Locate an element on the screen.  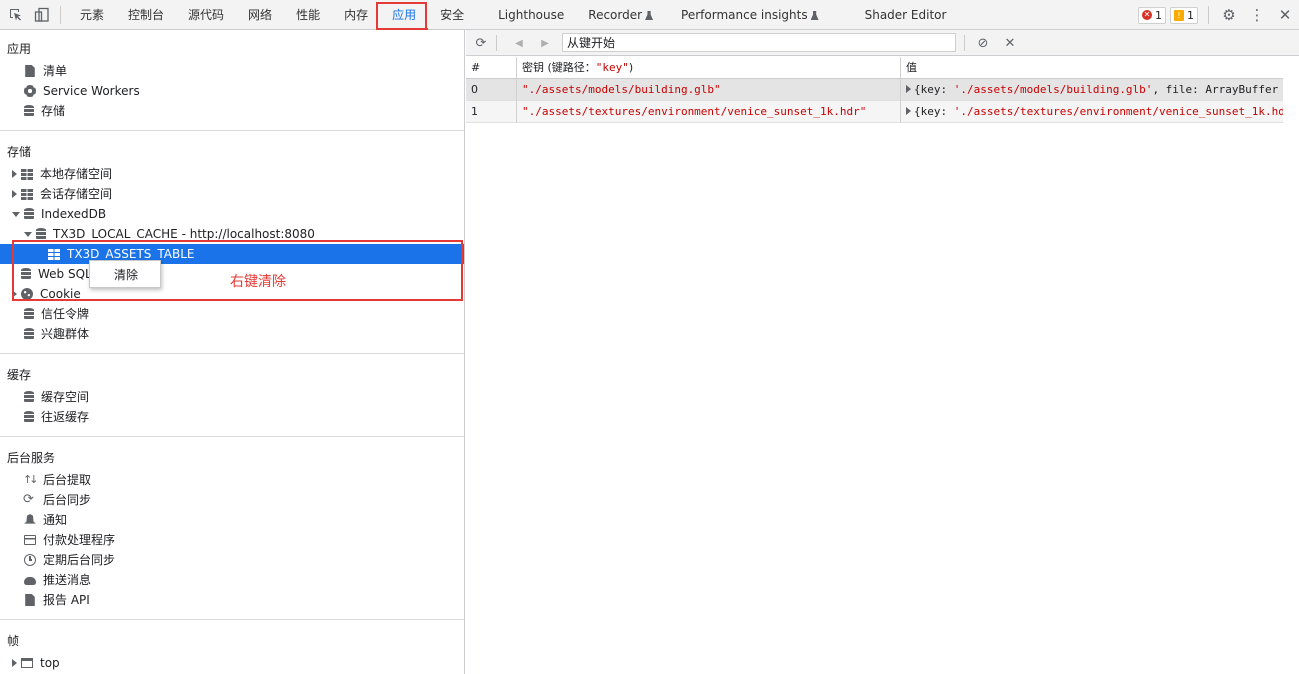
sidebar-item-interest-groups: 兴趣群体 is located at coordinates (56, 334).